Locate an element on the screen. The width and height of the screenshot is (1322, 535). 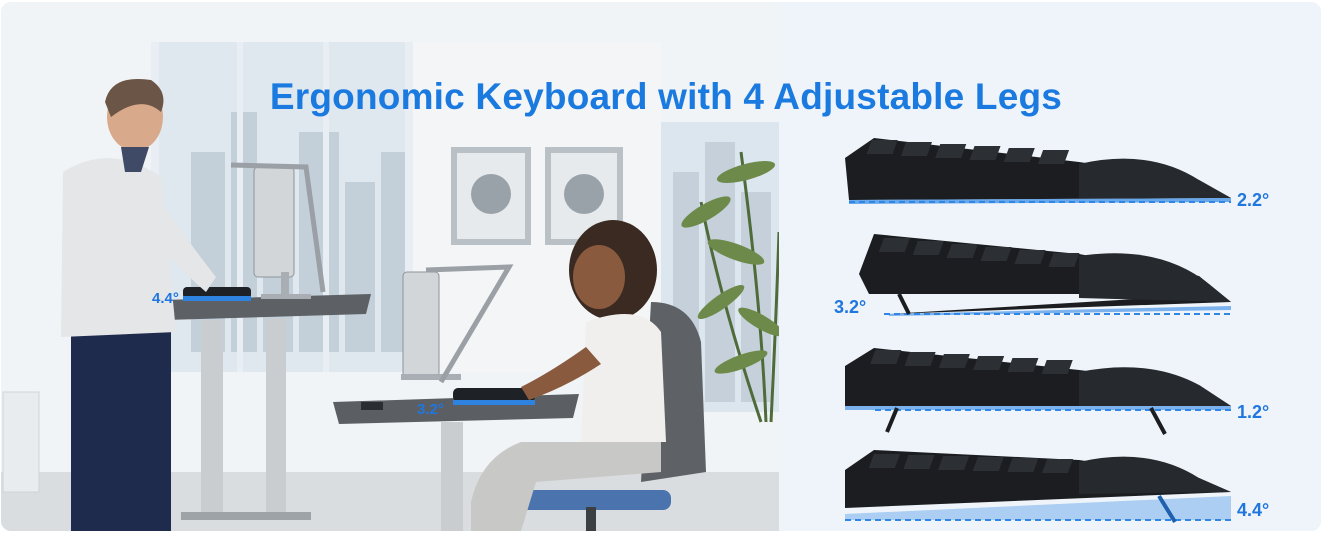
keyboard-angle-row: 4.4° is located at coordinates (1050, 485).